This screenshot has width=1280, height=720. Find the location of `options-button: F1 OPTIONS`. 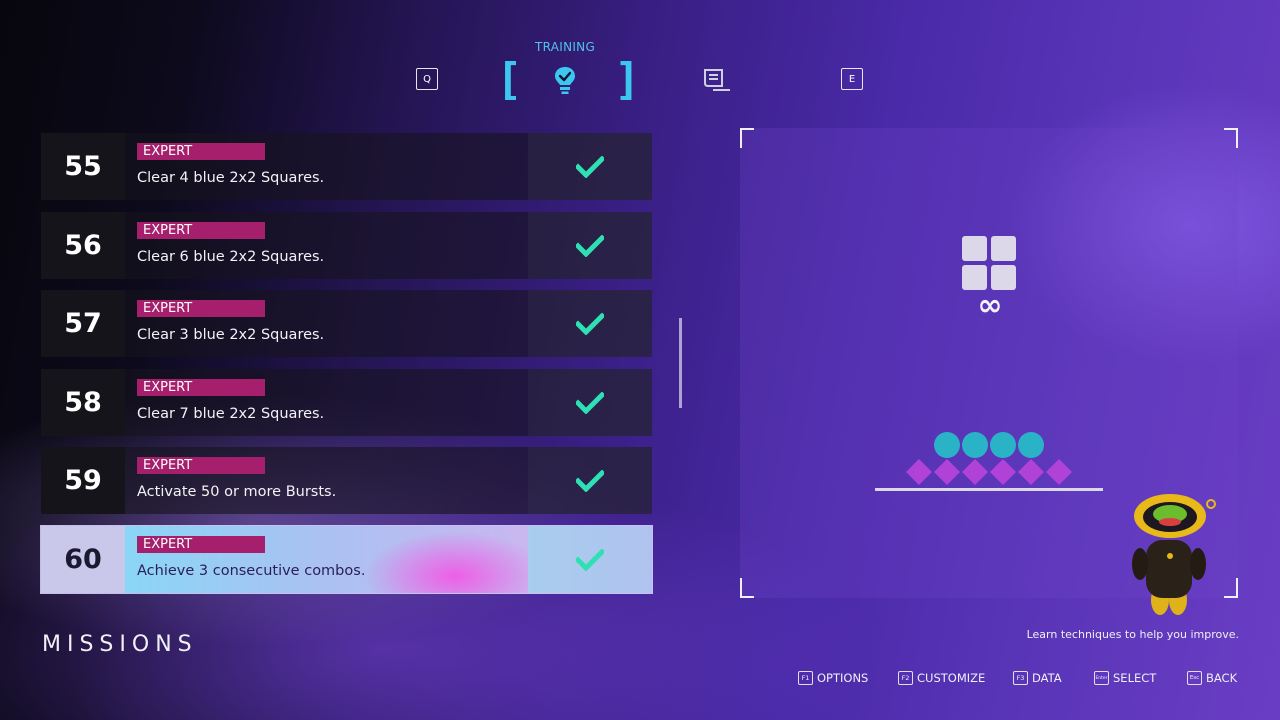

options-button: F1 OPTIONS is located at coordinates (833, 678).